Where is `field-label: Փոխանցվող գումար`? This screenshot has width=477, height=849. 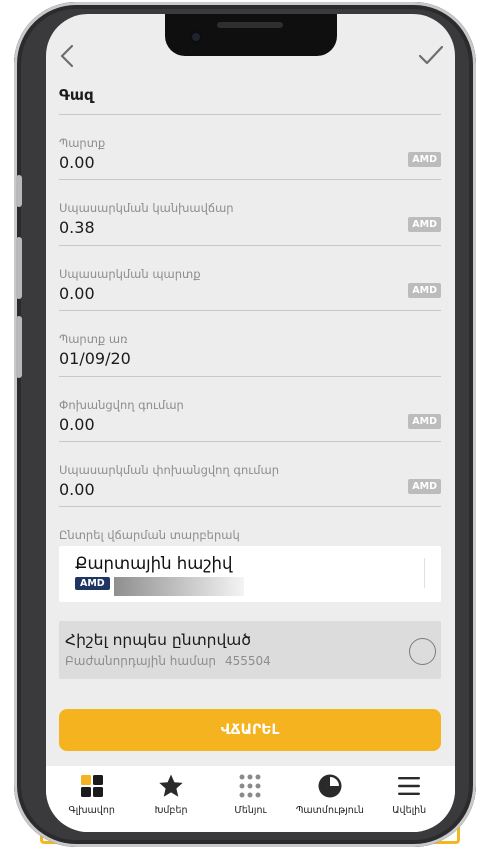
field-label: Փոխանցվող գումար is located at coordinates (121, 404).